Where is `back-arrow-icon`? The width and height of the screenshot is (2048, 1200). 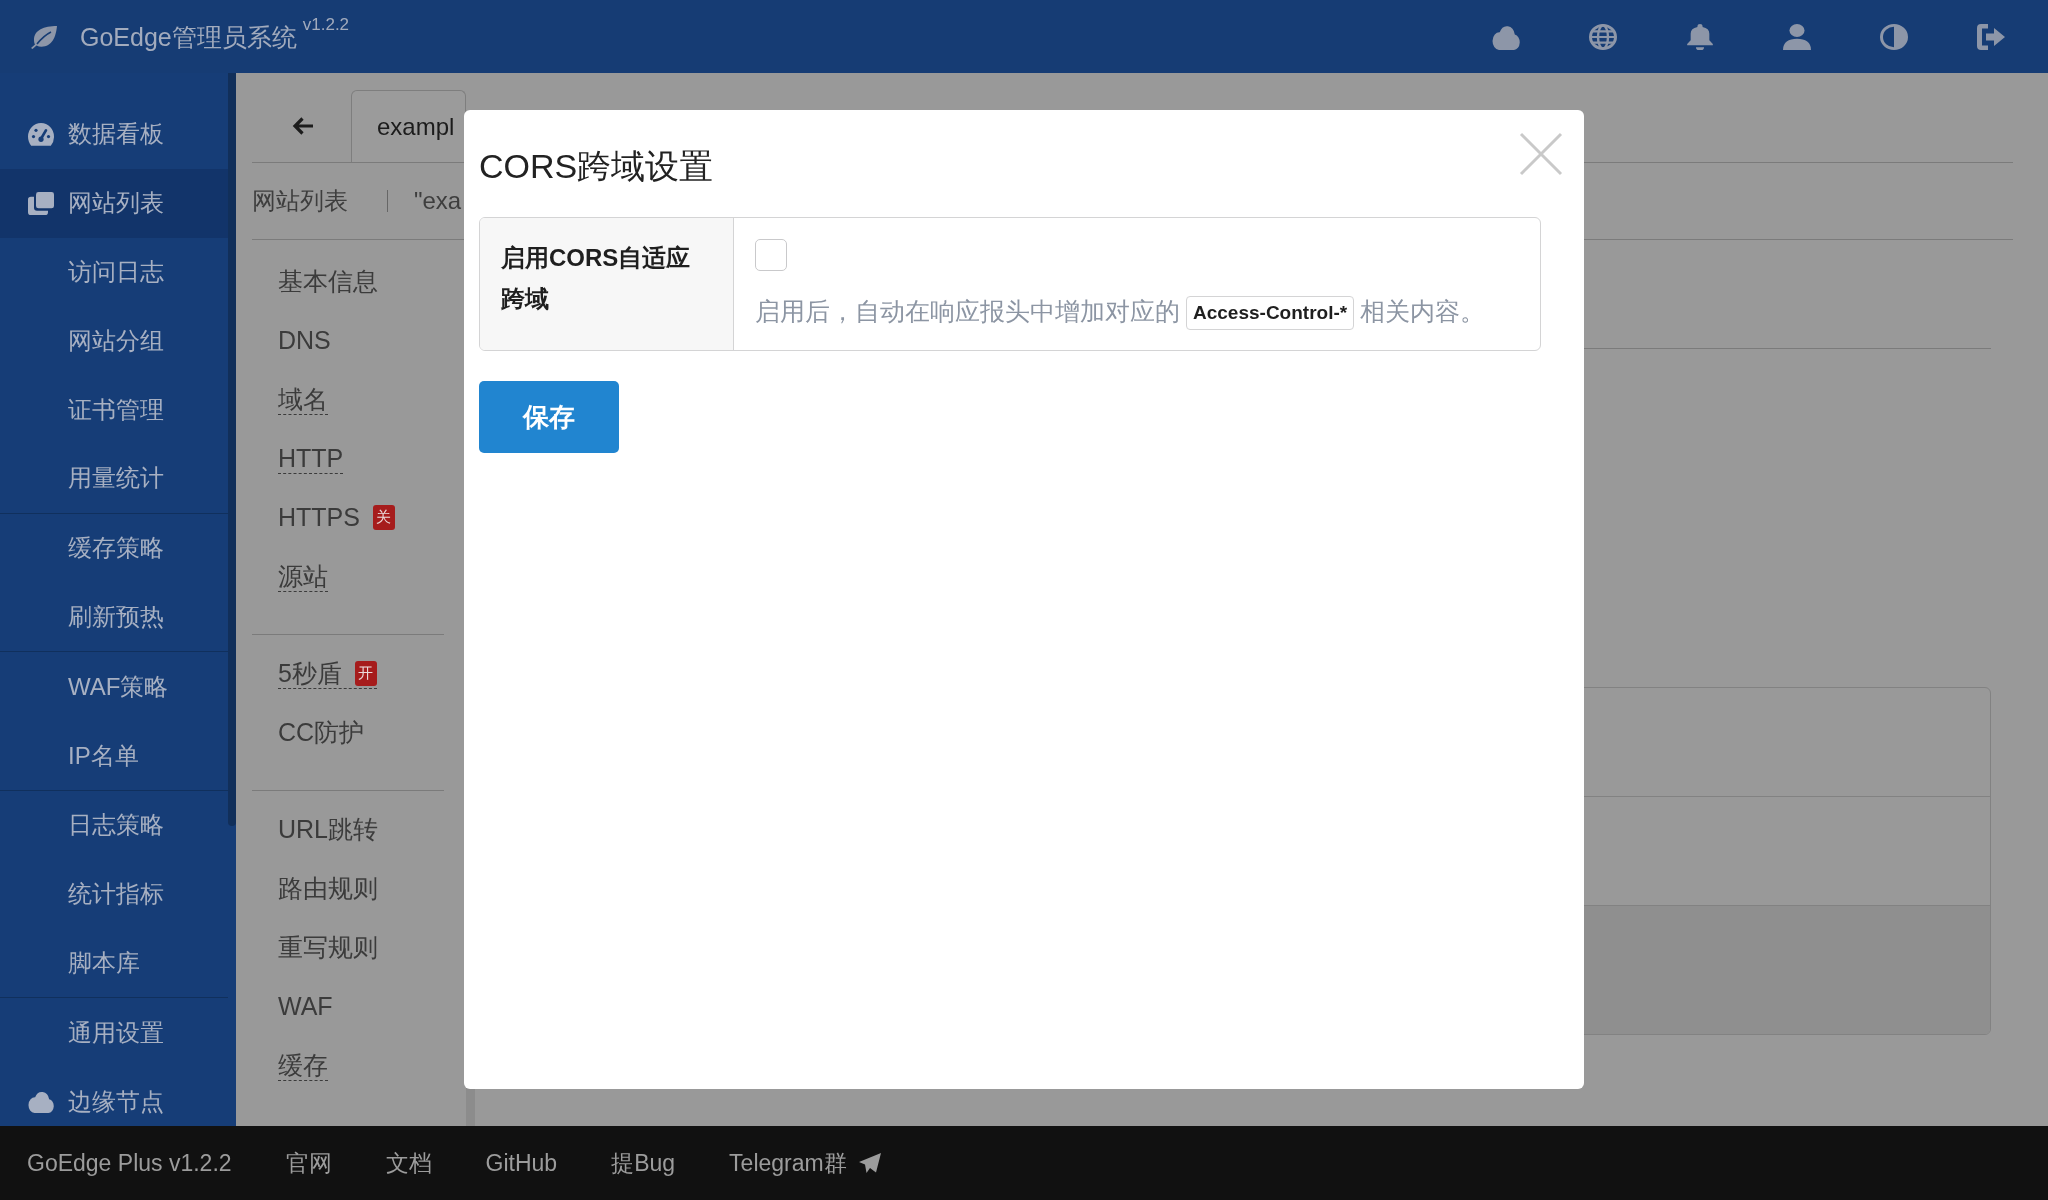
back-arrow-icon is located at coordinates (303, 126).